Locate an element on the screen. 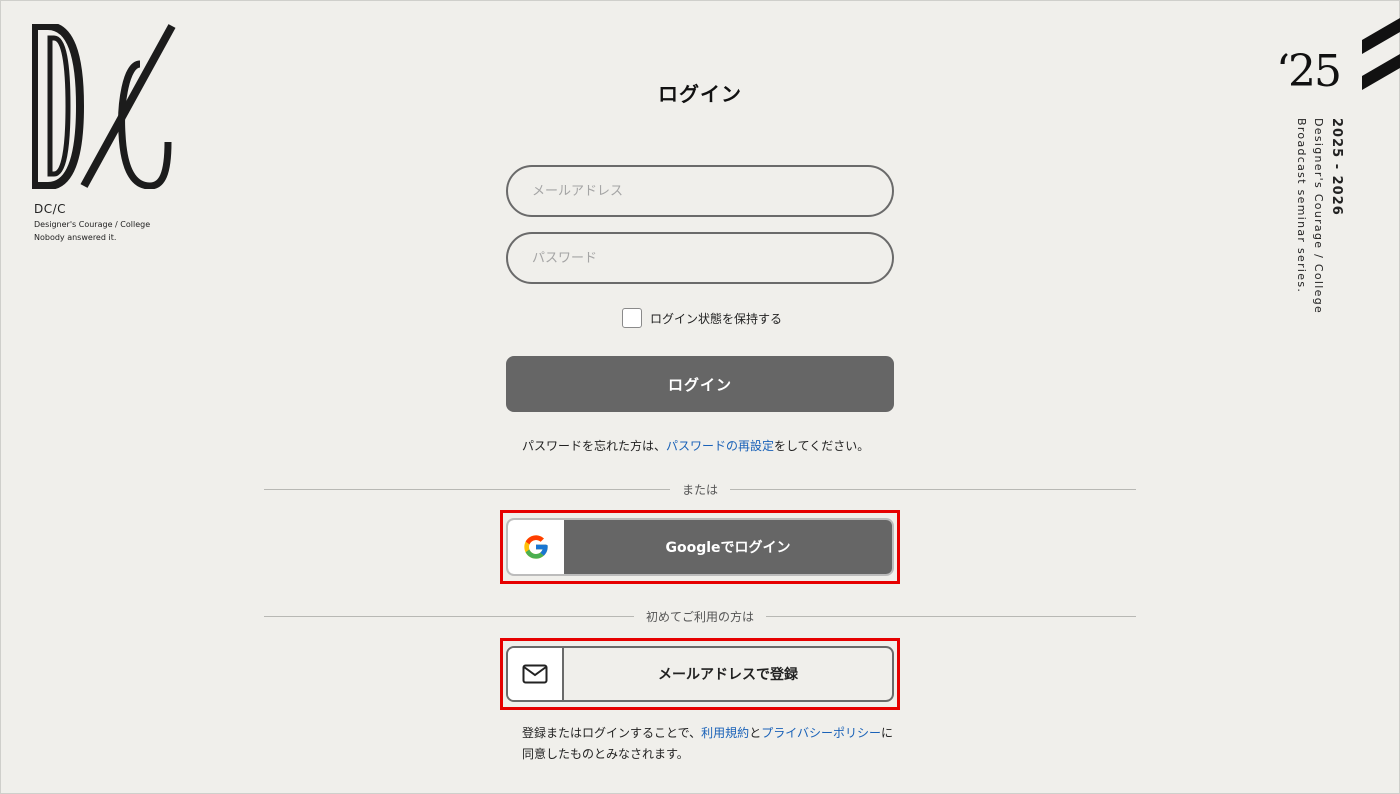 This screenshot has height=794, width=1400. divider-first-time: 初めてご利用の方は is located at coordinates (700, 616).